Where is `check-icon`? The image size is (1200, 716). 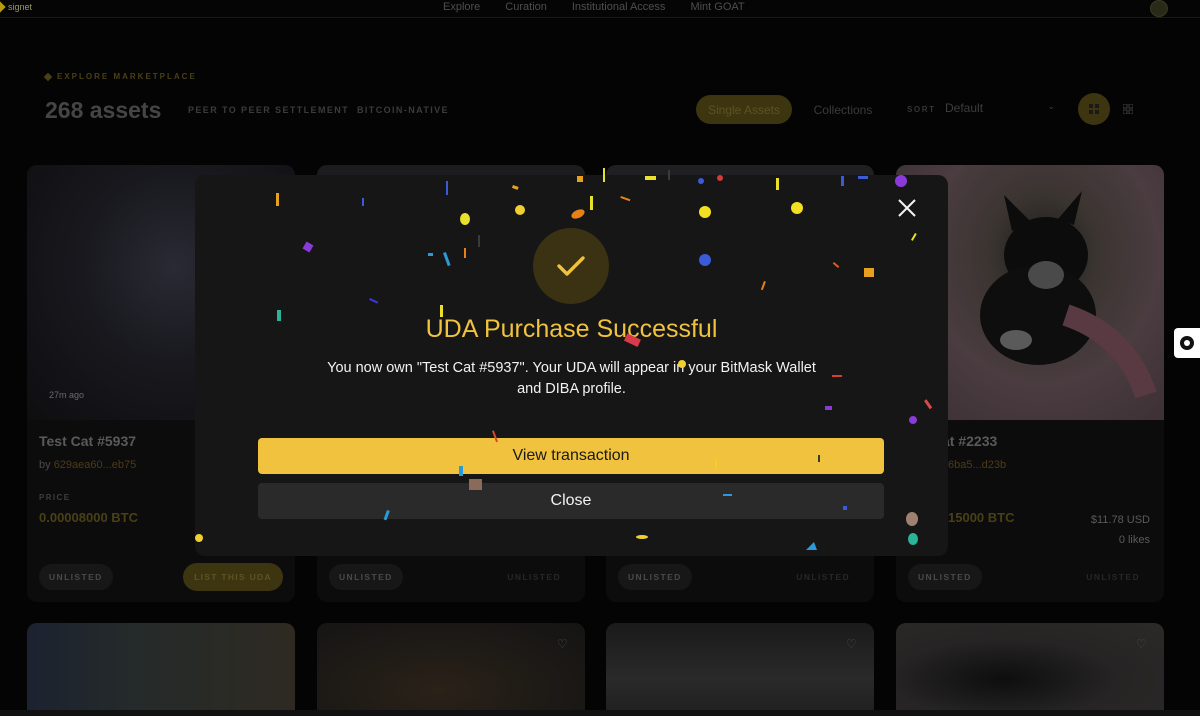
check-icon is located at coordinates (571, 266).